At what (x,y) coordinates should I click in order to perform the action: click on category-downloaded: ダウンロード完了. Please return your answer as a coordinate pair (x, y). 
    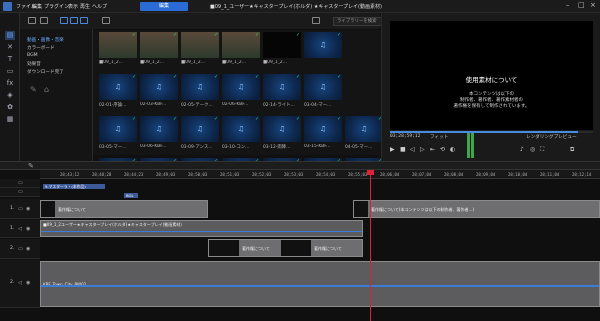
    Looking at the image, I should click on (45, 72).